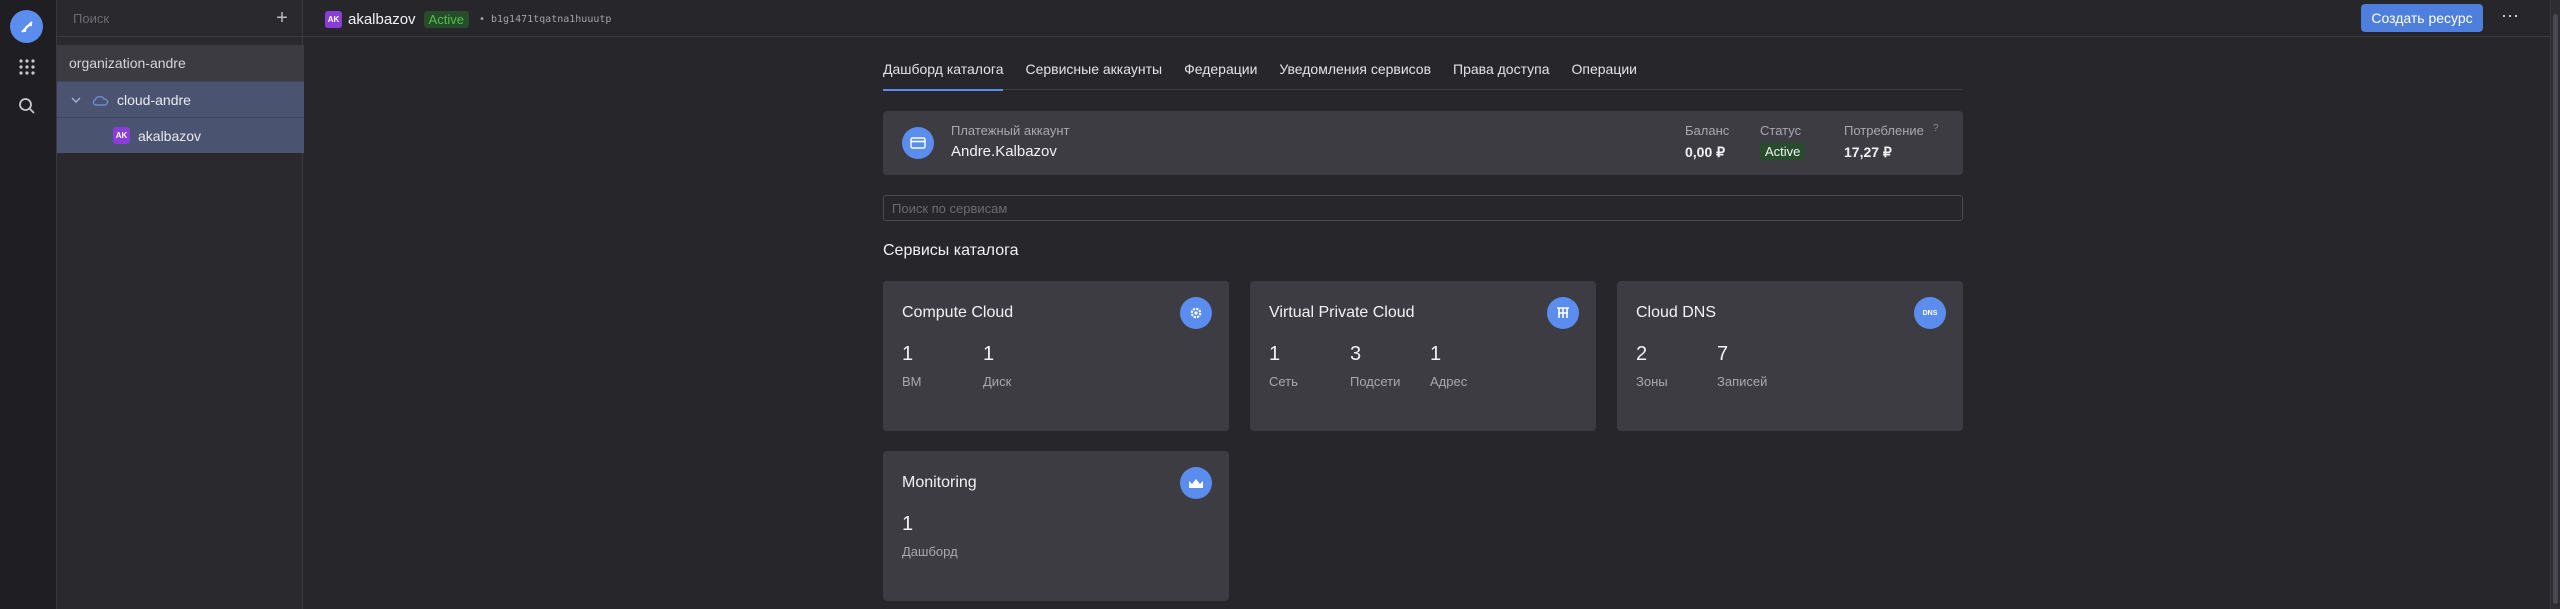 This screenshot has width=2560, height=609. What do you see at coordinates (1355, 73) in the screenshot?
I see `tab-service-notifications: Уведомления сервисов` at bounding box center [1355, 73].